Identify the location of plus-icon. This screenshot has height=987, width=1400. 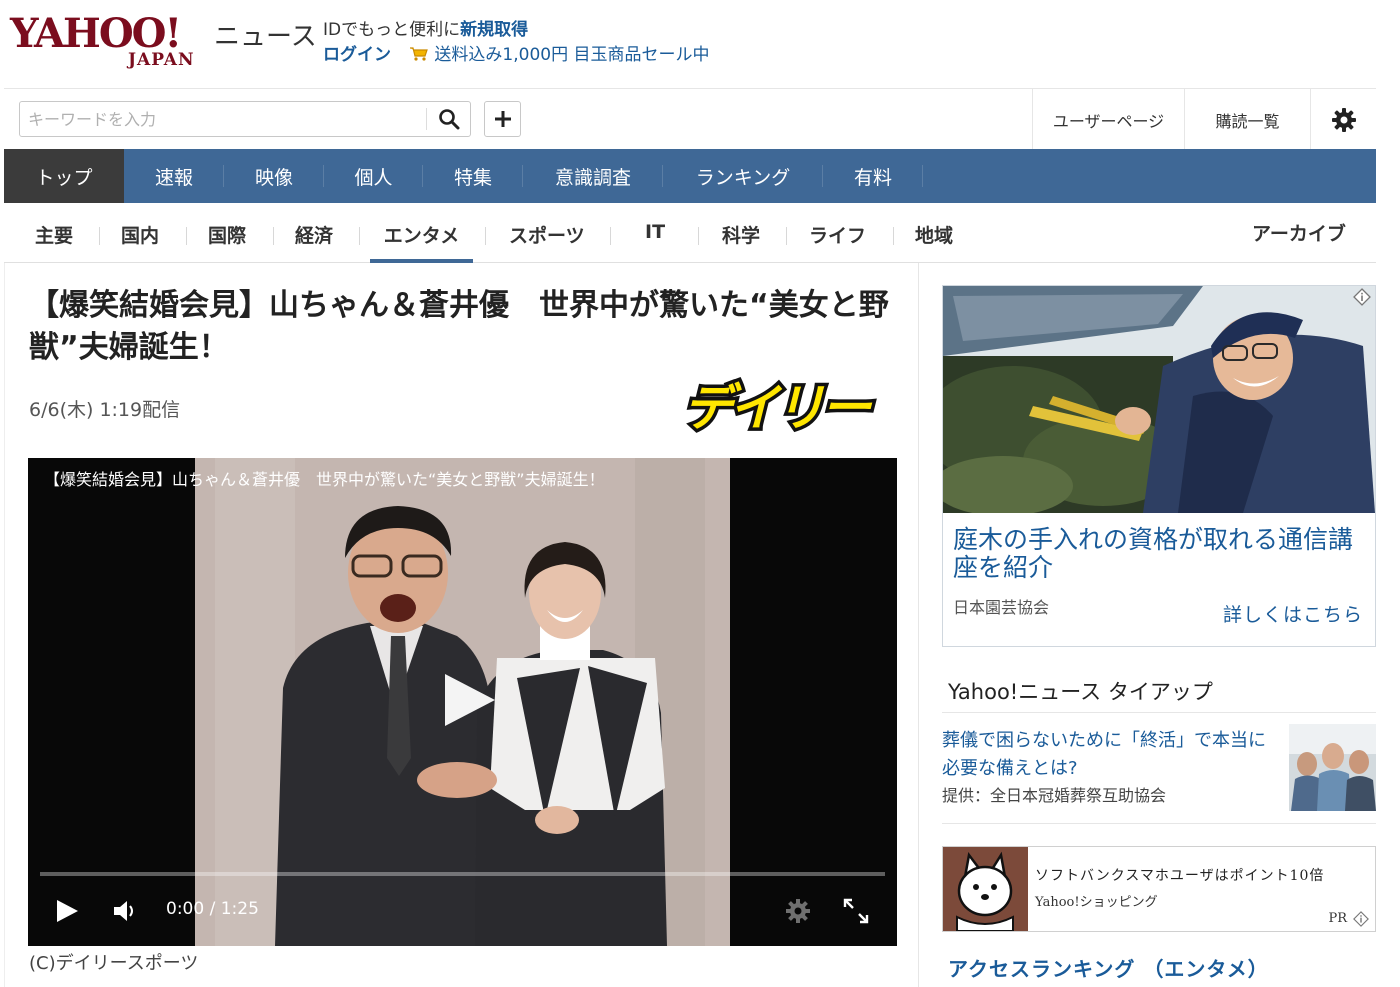
(502, 119).